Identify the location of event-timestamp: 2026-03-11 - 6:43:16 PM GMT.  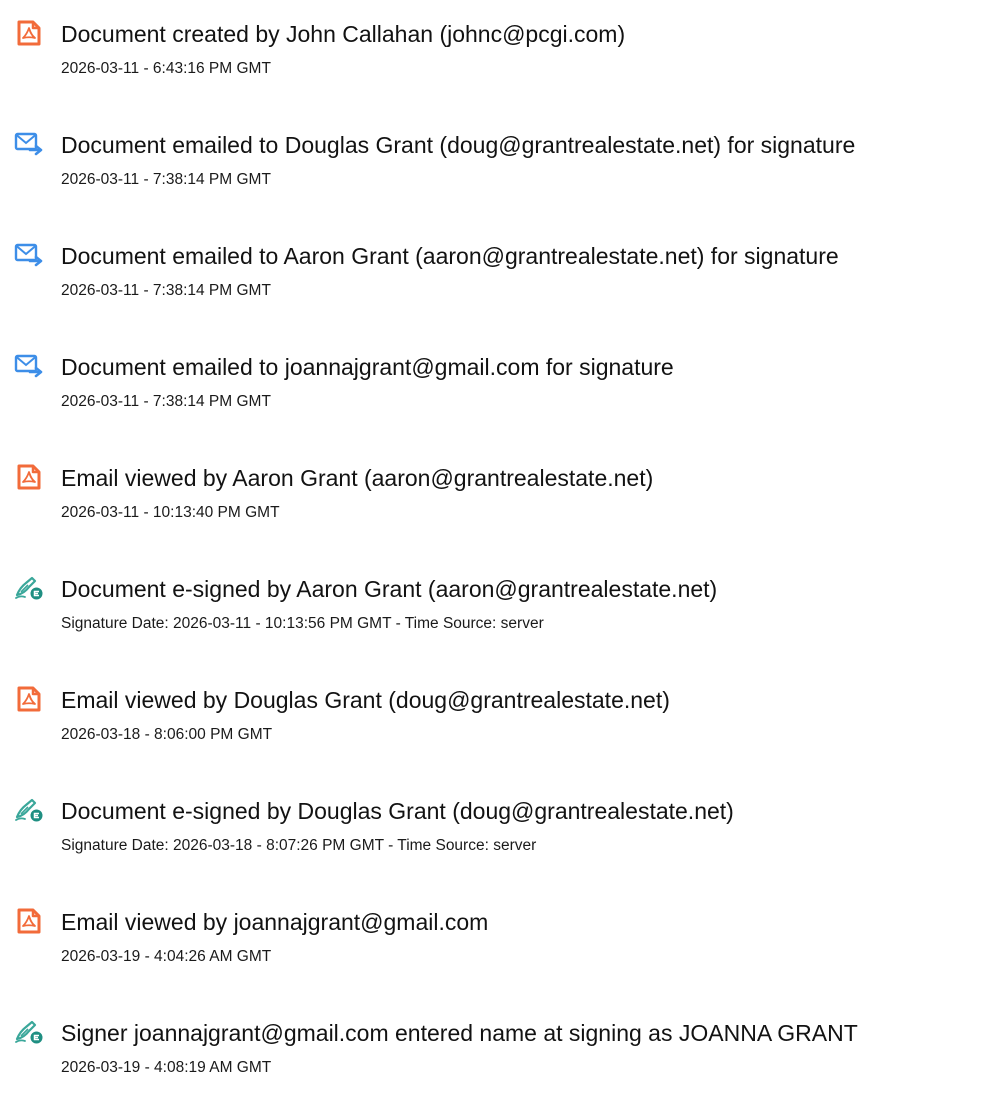
(166, 68).